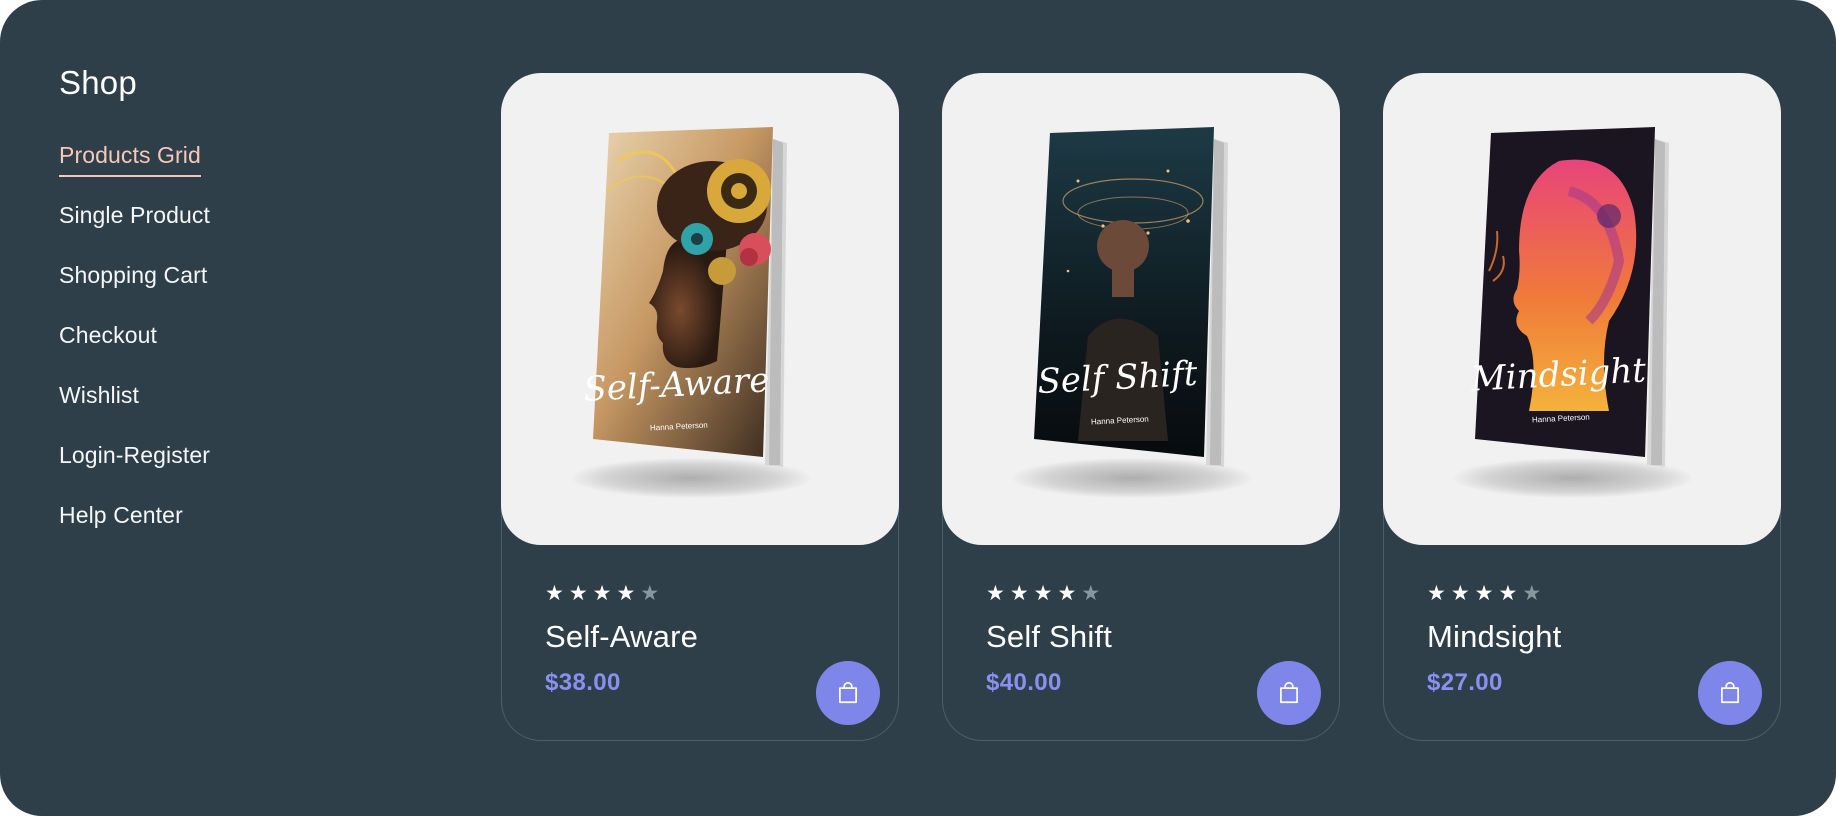 This screenshot has height=816, width=1836. I want to click on product-image: Self Shift Hanna Peterson, so click(1141, 309).